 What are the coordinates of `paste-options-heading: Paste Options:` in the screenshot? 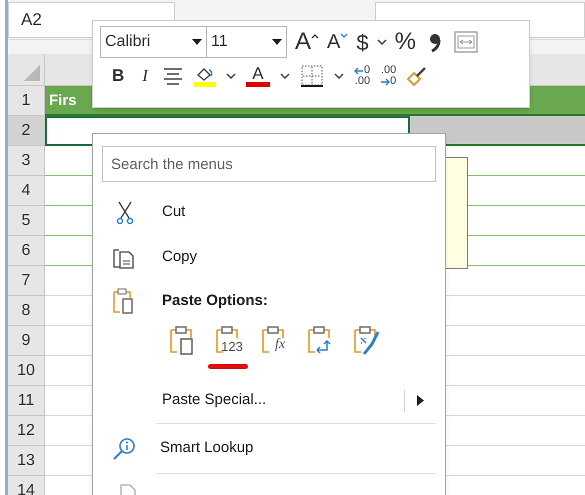 It's located at (215, 300).